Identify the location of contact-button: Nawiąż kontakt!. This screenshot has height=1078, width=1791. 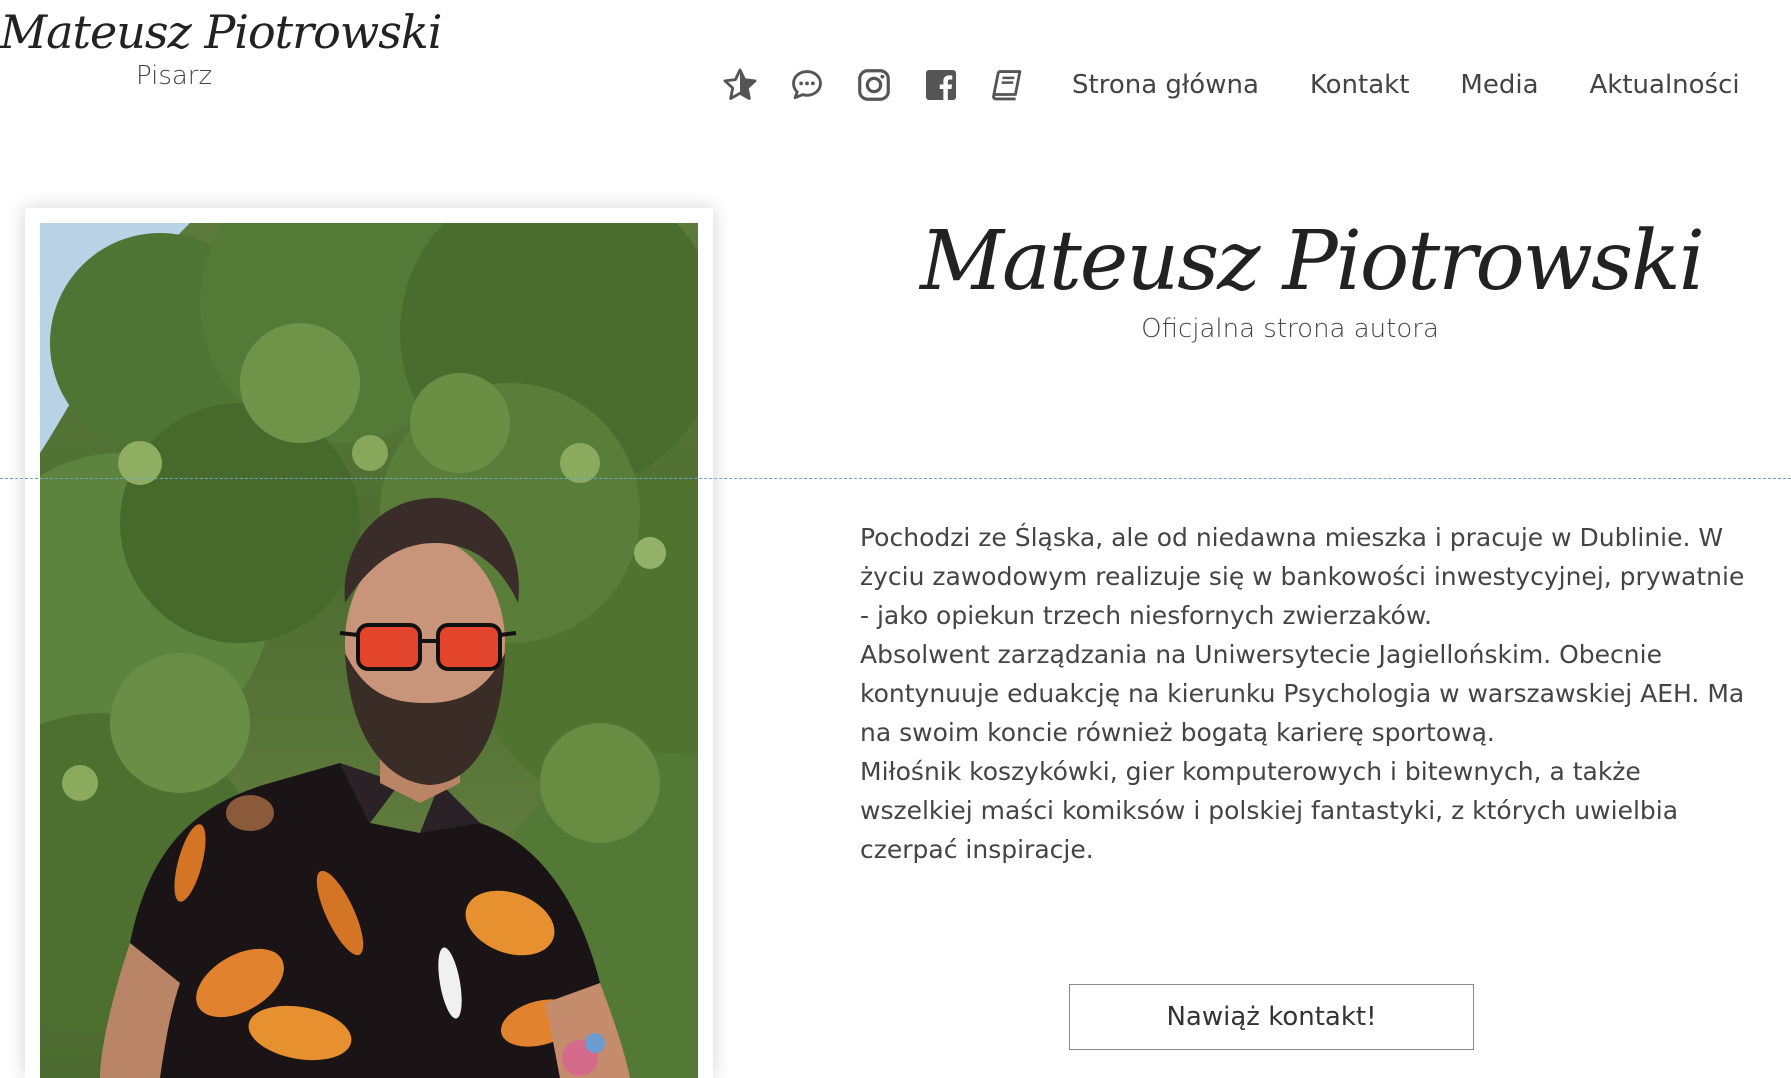
(1271, 1017).